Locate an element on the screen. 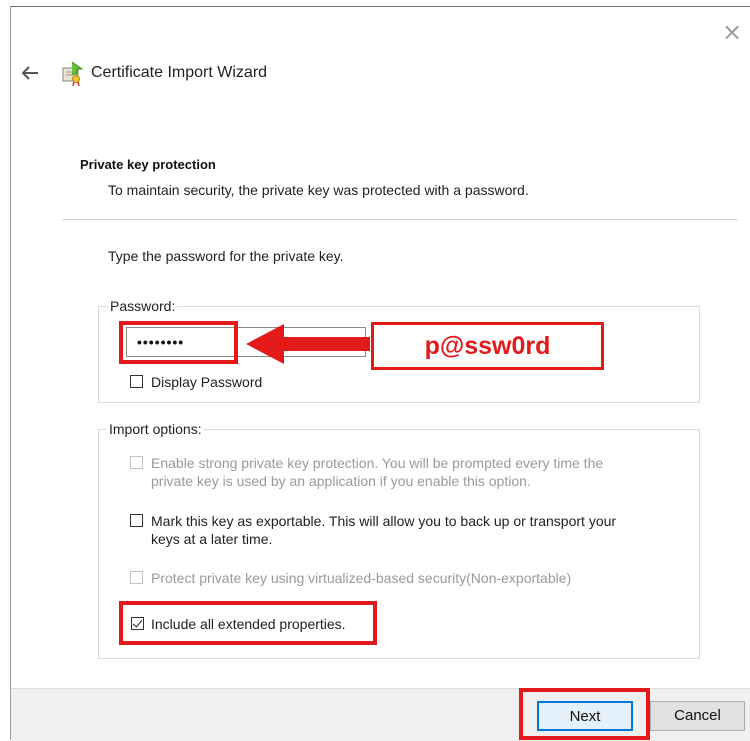 The height and width of the screenshot is (741, 750). display-password-label: Display Password is located at coordinates (207, 382).